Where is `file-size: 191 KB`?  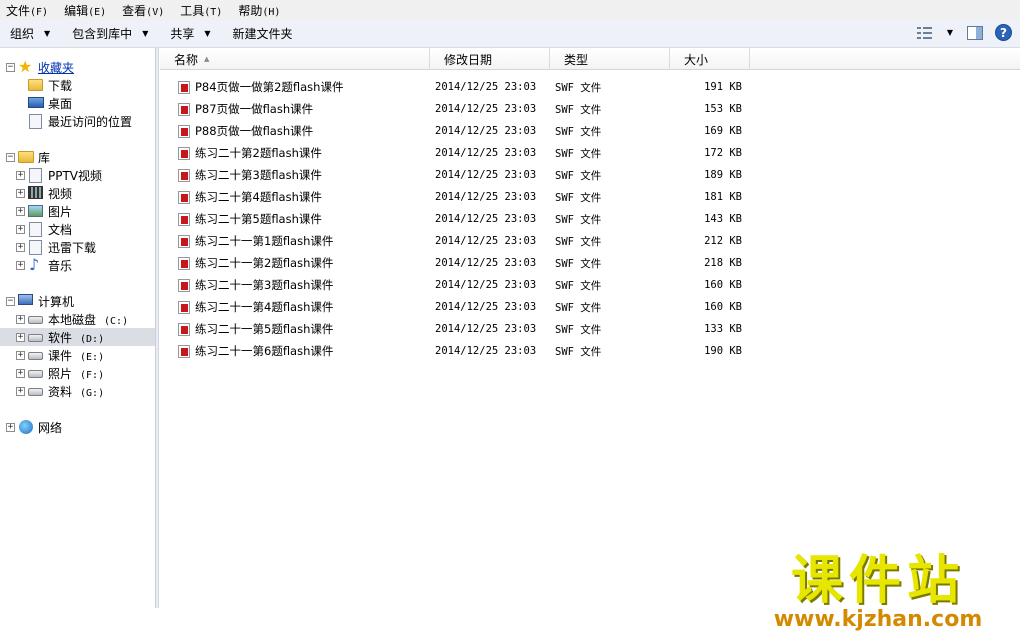 file-size: 191 KB is located at coordinates (723, 87).